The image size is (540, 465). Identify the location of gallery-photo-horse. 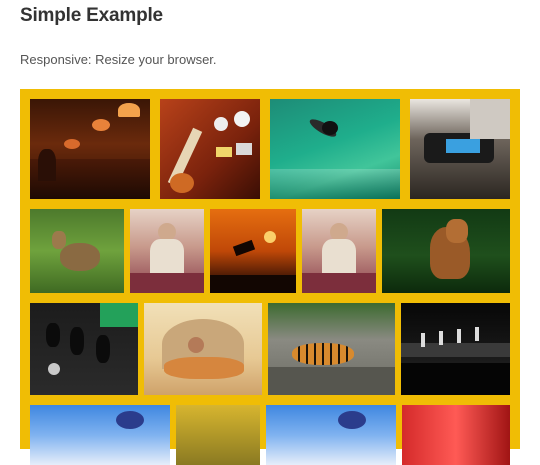
(446, 251).